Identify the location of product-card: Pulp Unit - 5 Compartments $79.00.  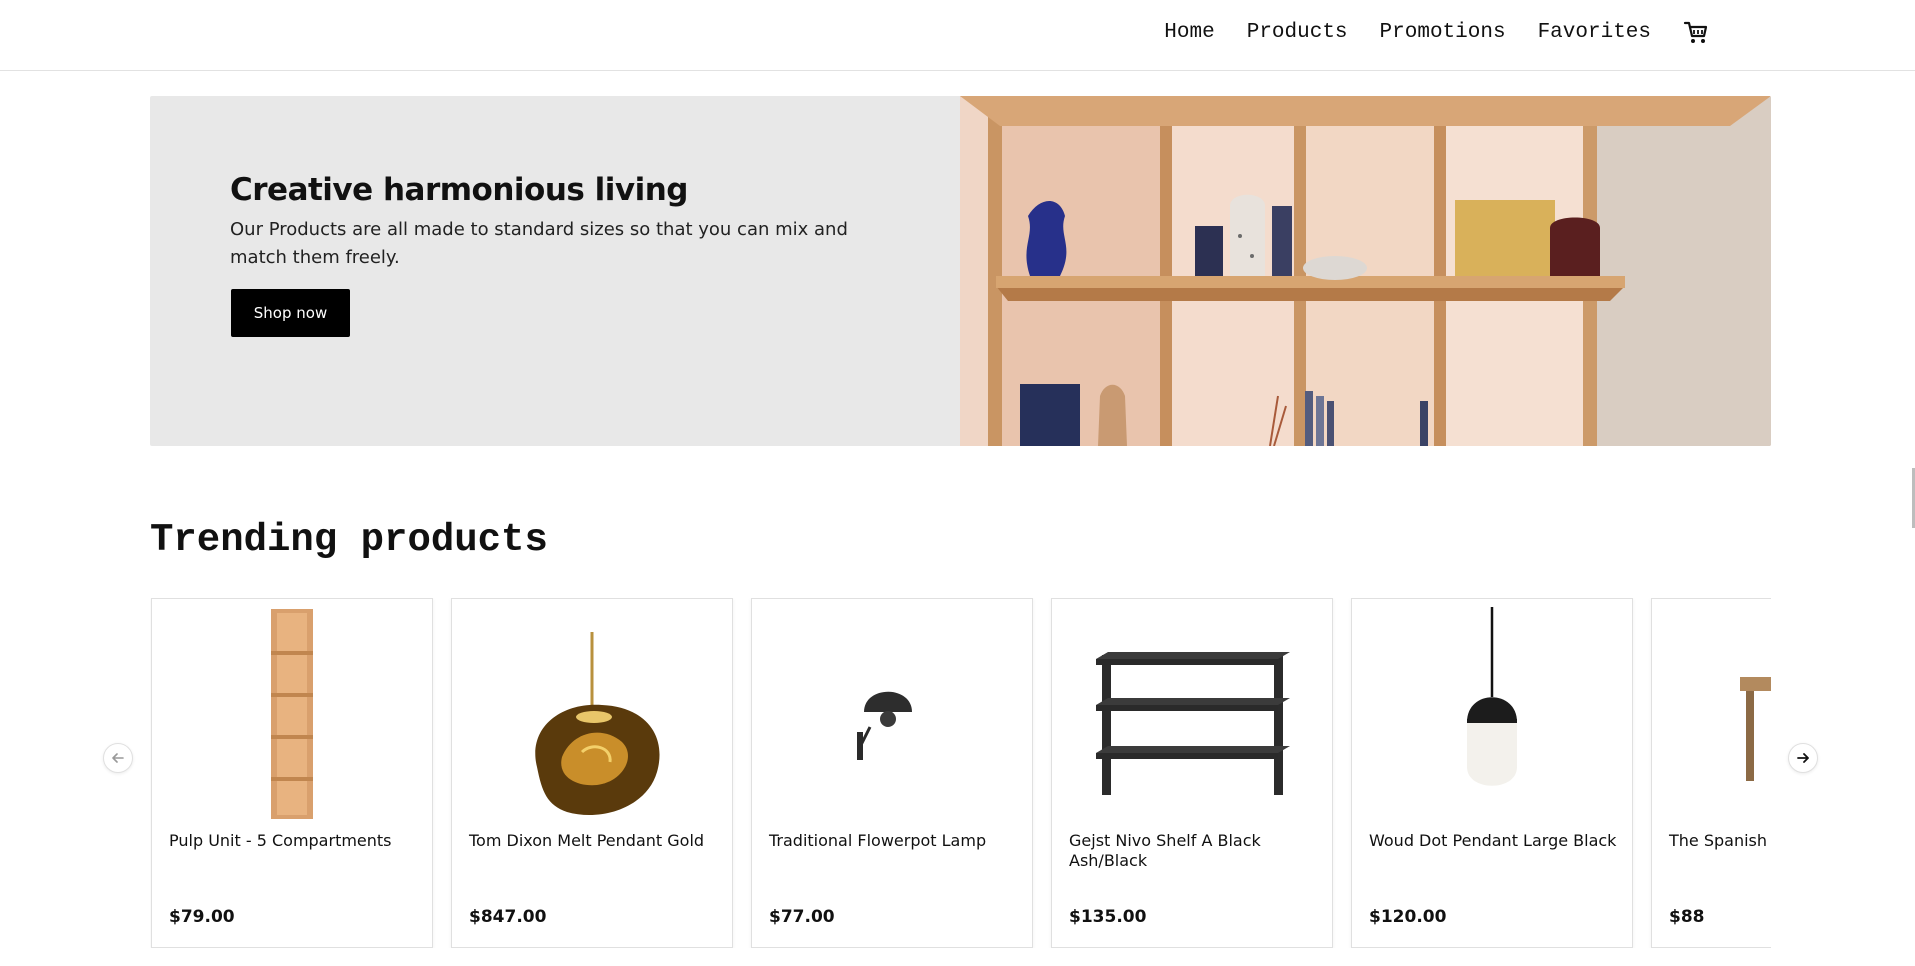
(292, 773).